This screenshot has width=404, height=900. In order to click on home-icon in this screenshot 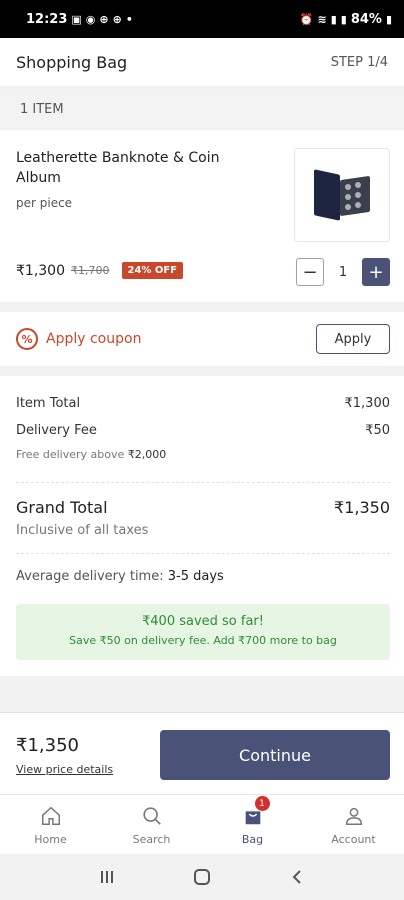, I will do `click(50, 815)`.